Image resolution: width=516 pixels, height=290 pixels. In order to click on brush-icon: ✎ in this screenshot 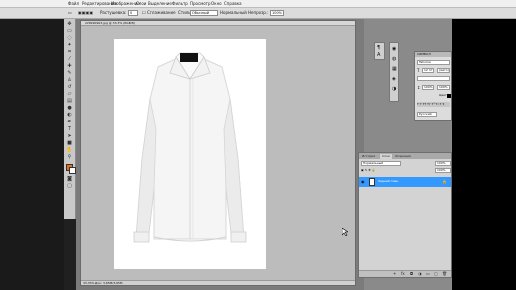, I will do `click(69, 73)`.